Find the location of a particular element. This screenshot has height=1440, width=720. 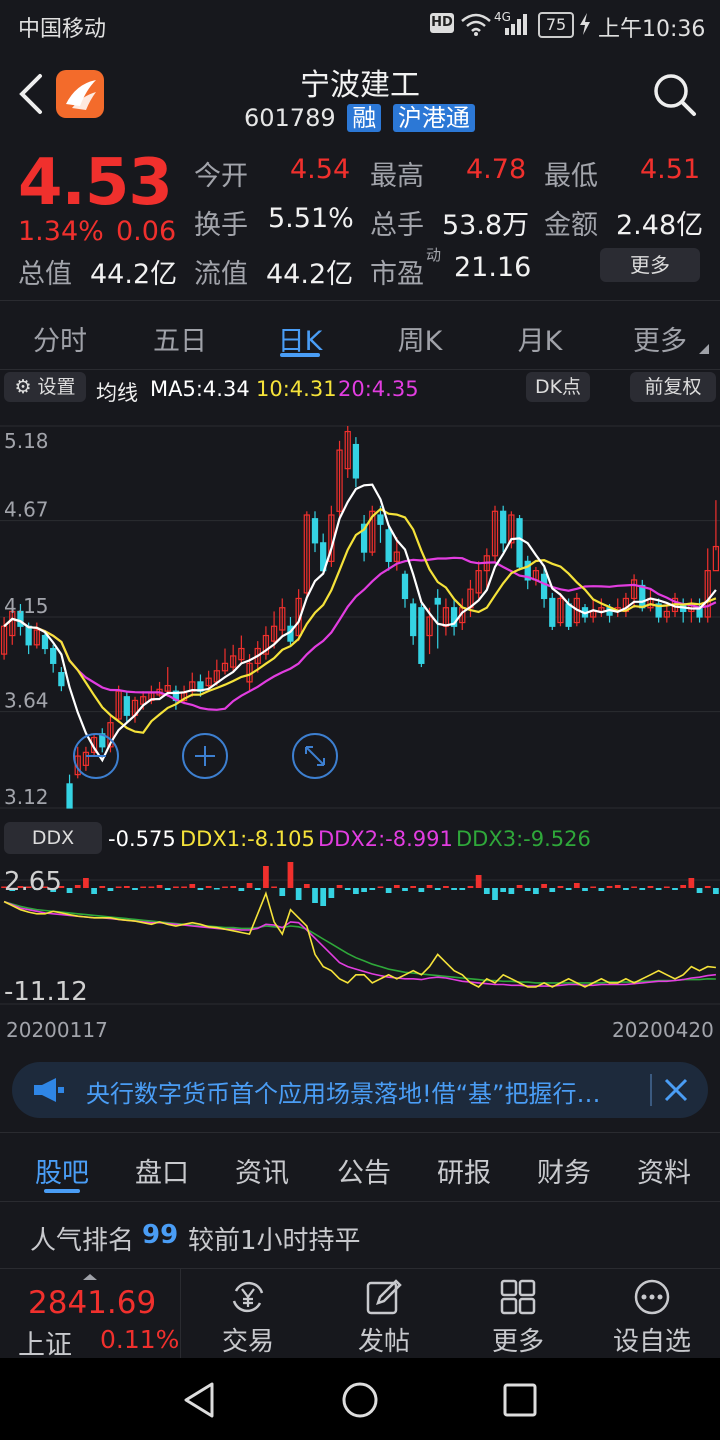

chevron-left-icon is located at coordinates (31, 94).